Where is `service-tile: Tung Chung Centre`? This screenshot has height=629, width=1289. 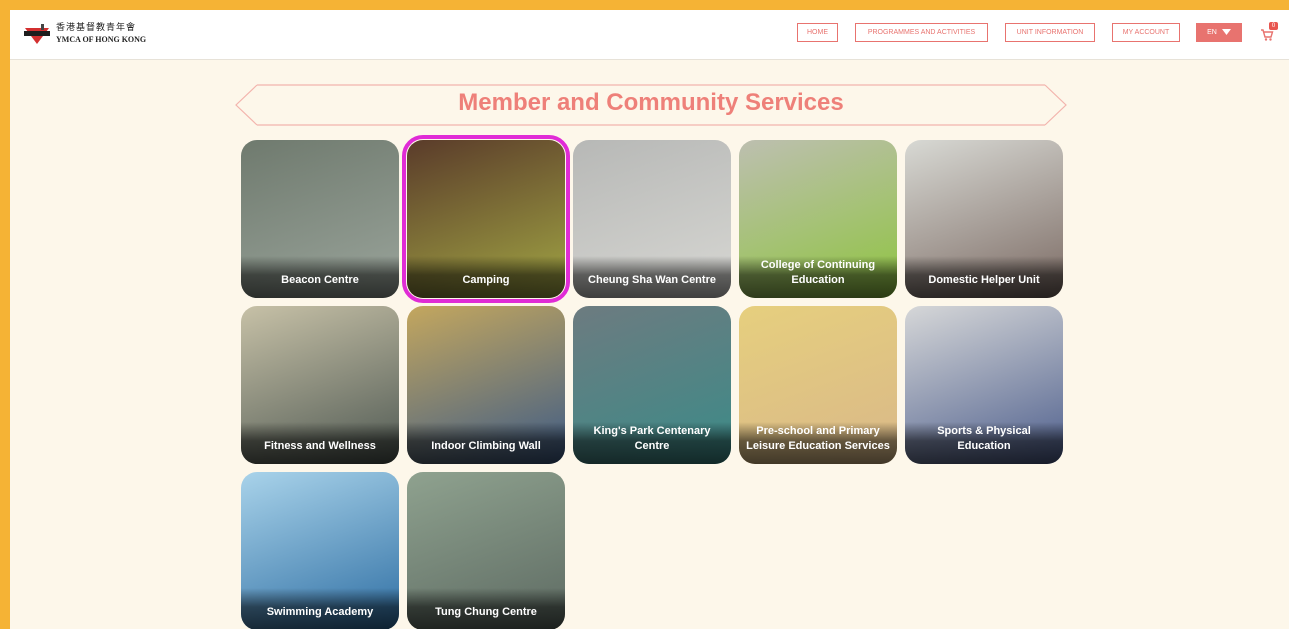 service-tile: Tung Chung Centre is located at coordinates (486, 550).